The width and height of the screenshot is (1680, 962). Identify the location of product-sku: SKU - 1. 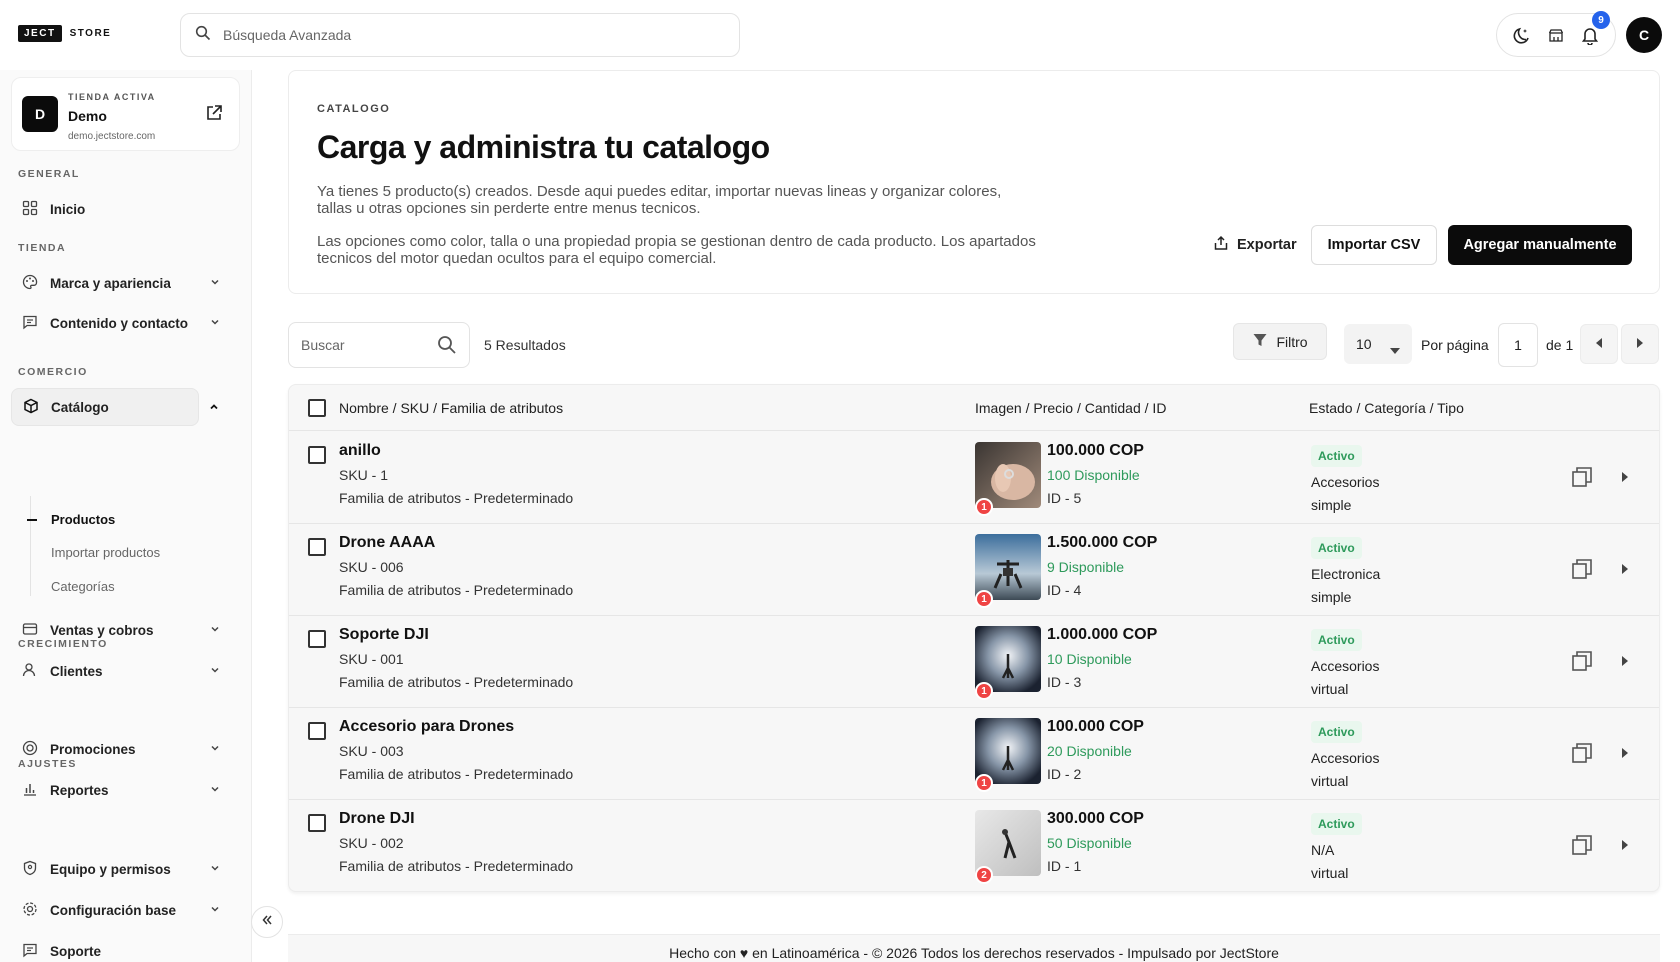
(364, 475).